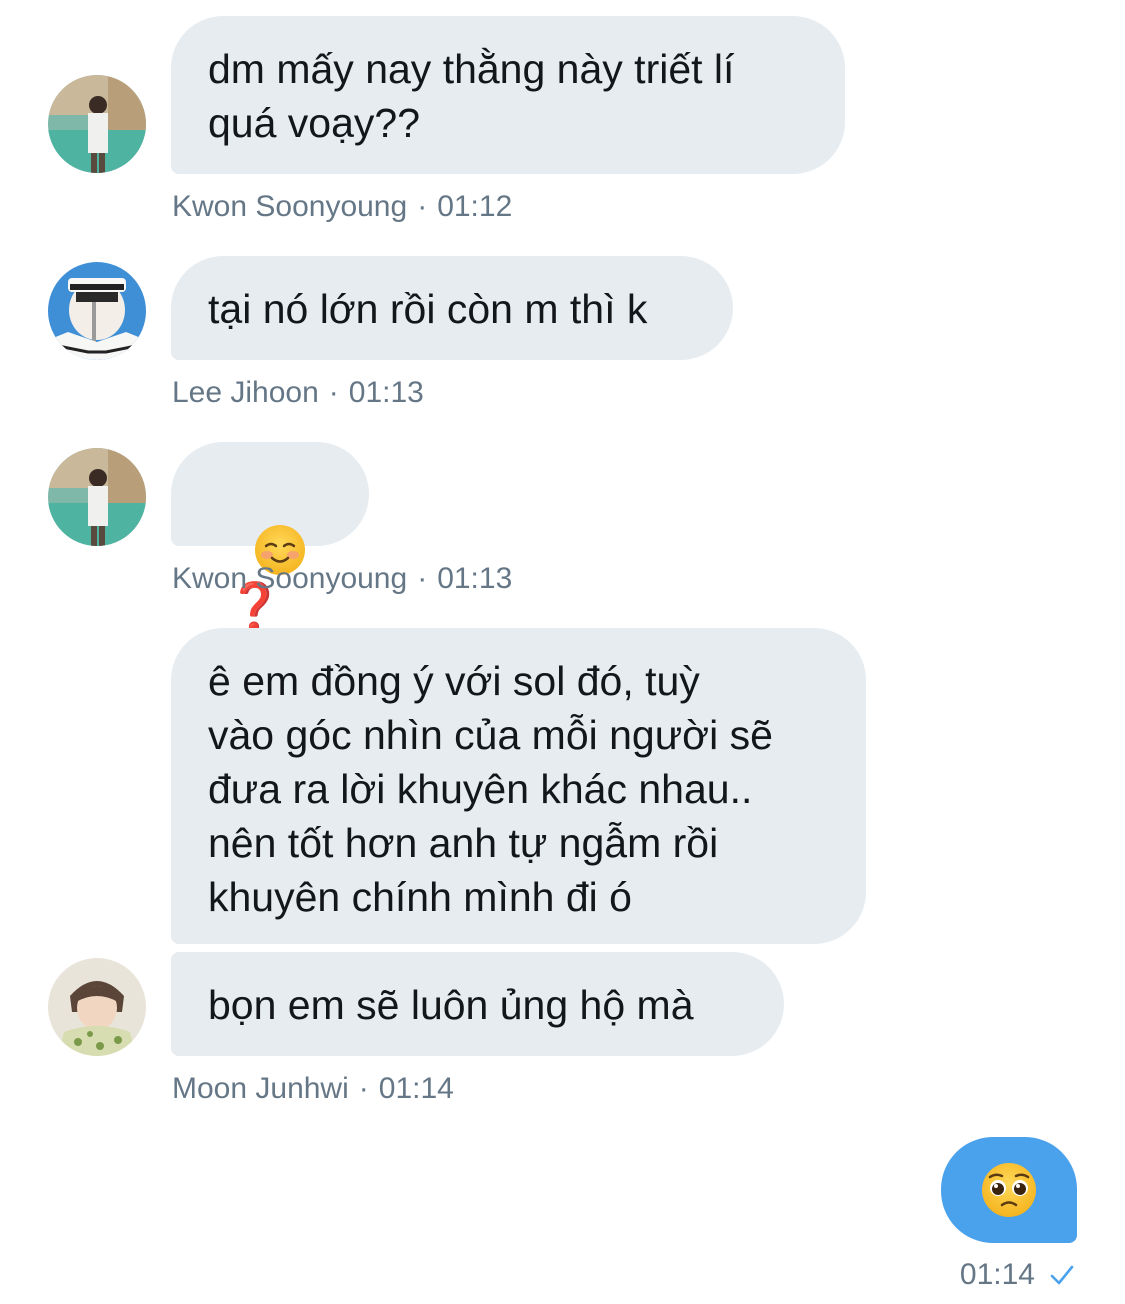 This screenshot has width=1125, height=1304. I want to click on message-meta: Kwon Soonyoung · 01:12, so click(342, 207).